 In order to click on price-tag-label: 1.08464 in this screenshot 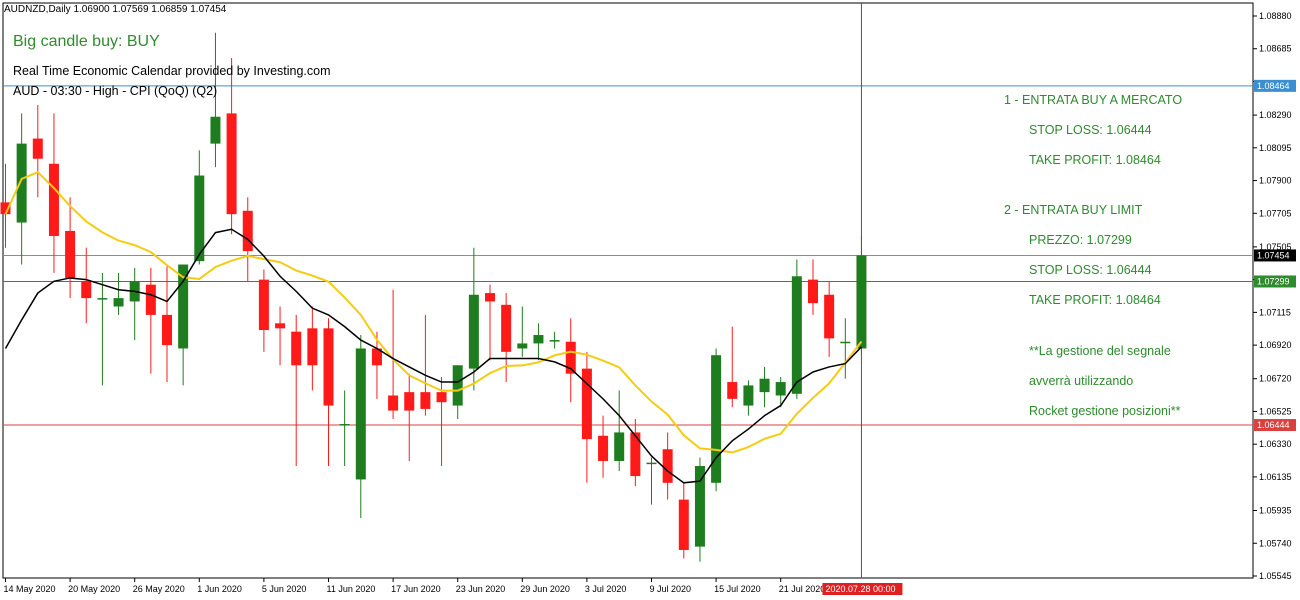, I will do `click(1273, 86)`.